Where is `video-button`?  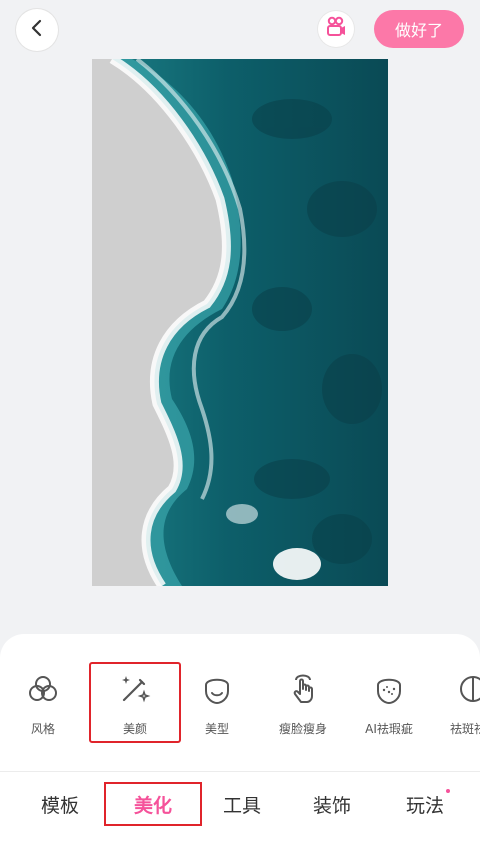
video-button is located at coordinates (336, 29).